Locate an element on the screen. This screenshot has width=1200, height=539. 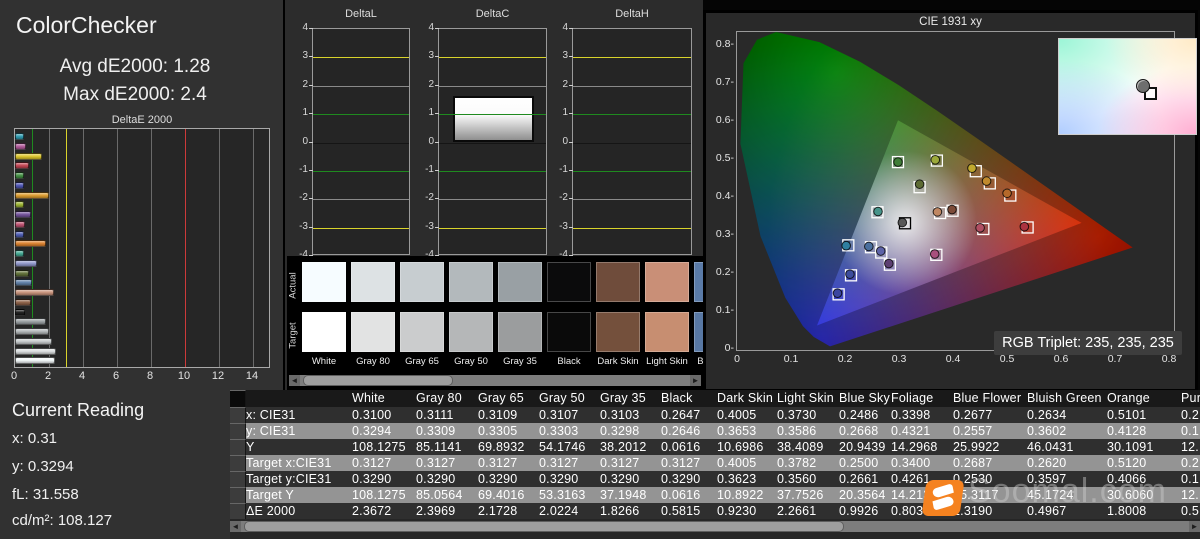
y-tick-label: 4 is located at coordinates (305, 27).